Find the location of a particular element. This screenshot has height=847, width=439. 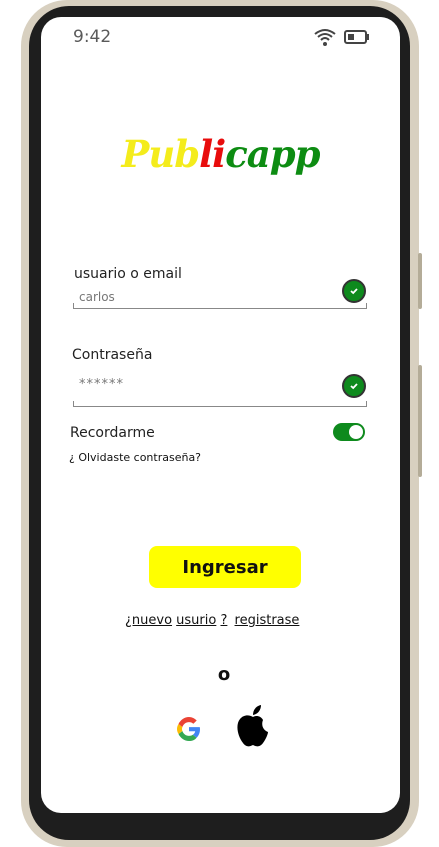

username-label: usuario o email is located at coordinates (128, 274).